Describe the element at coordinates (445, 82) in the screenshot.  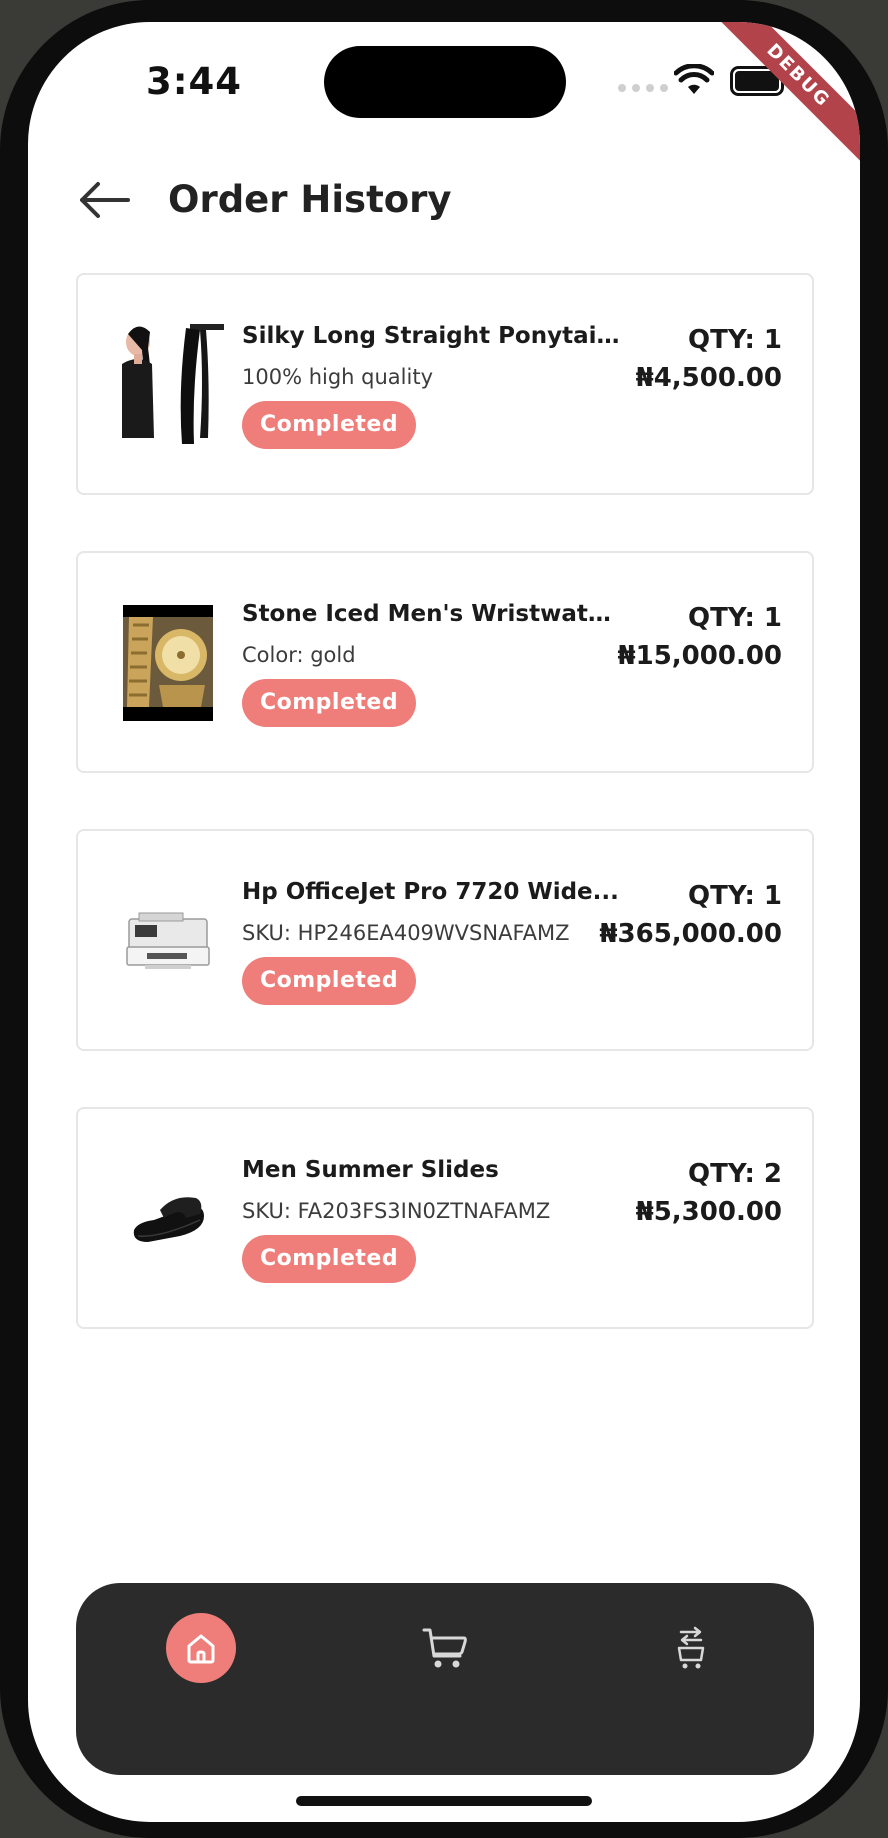
I see `dynamic-island` at that location.